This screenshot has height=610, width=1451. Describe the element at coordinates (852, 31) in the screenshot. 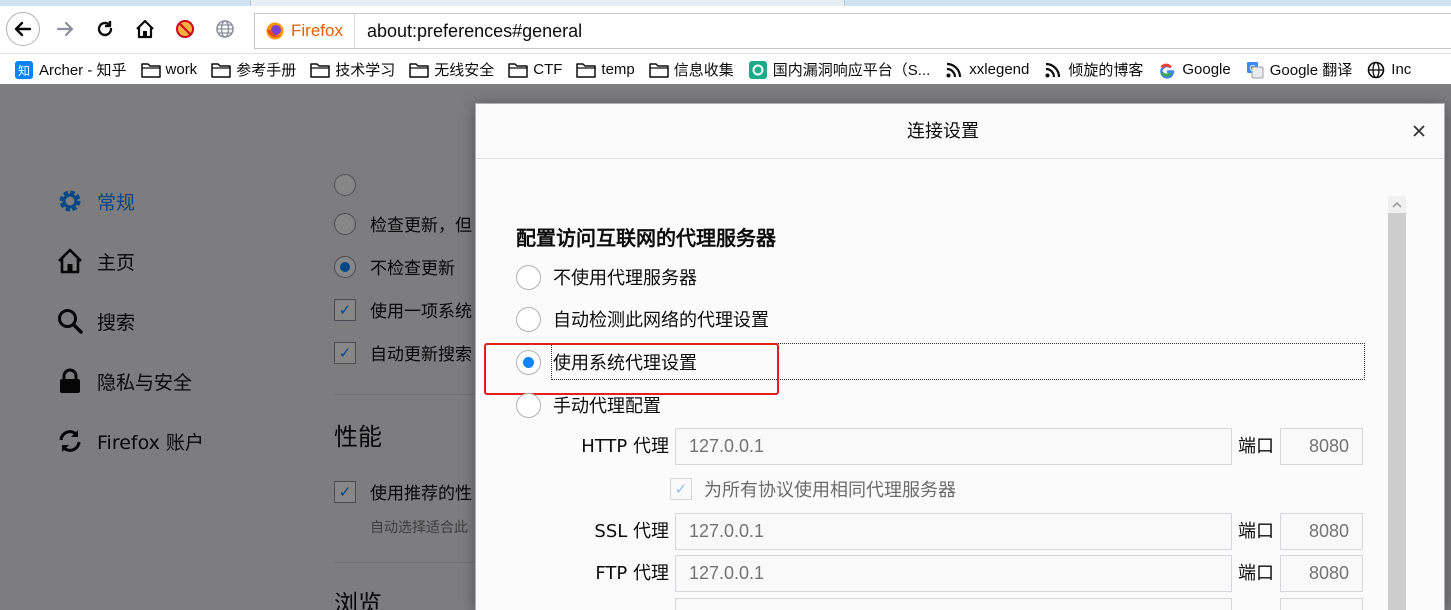

I see `url-bar: Firefox about:preferences#general` at that location.